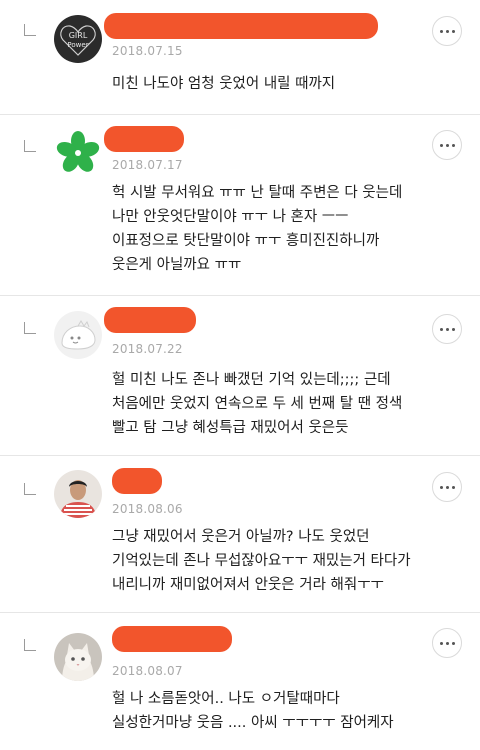  Describe the element at coordinates (246, 241) in the screenshot. I see `comment-line: 이표정으로 탓단말이야 ㅠㅜ 흥미진진하니까` at that location.